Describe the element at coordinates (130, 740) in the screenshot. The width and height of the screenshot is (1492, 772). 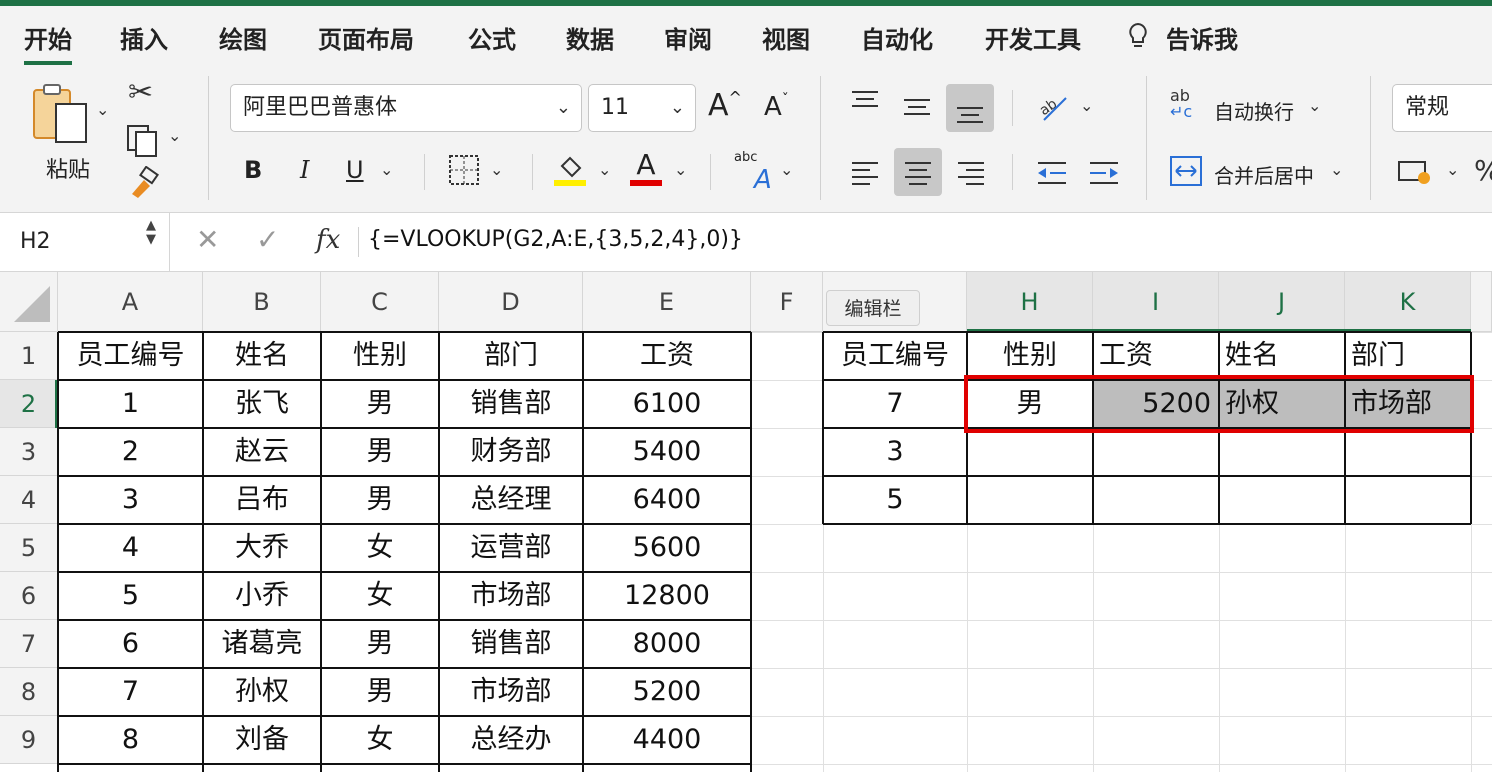
I see `table-cell: 8` at that location.